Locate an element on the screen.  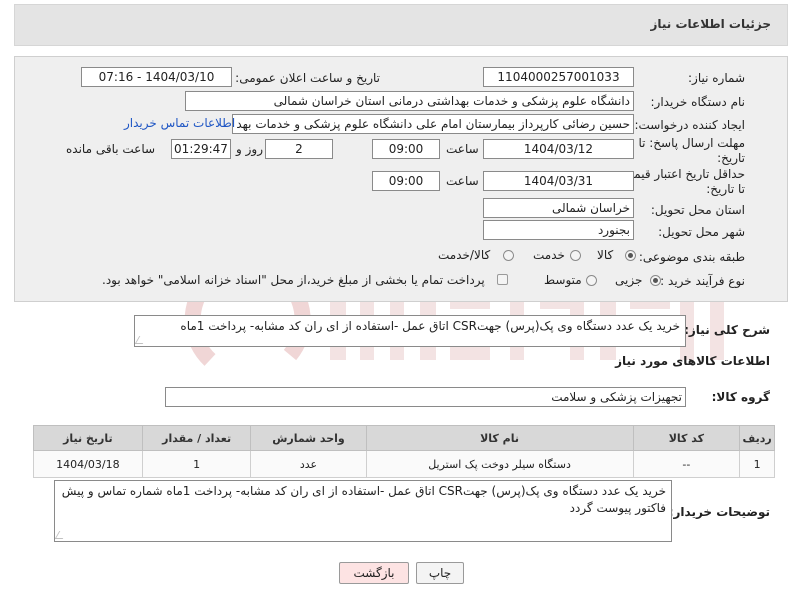
category-radio-goods-service is located at coordinates (508, 255).